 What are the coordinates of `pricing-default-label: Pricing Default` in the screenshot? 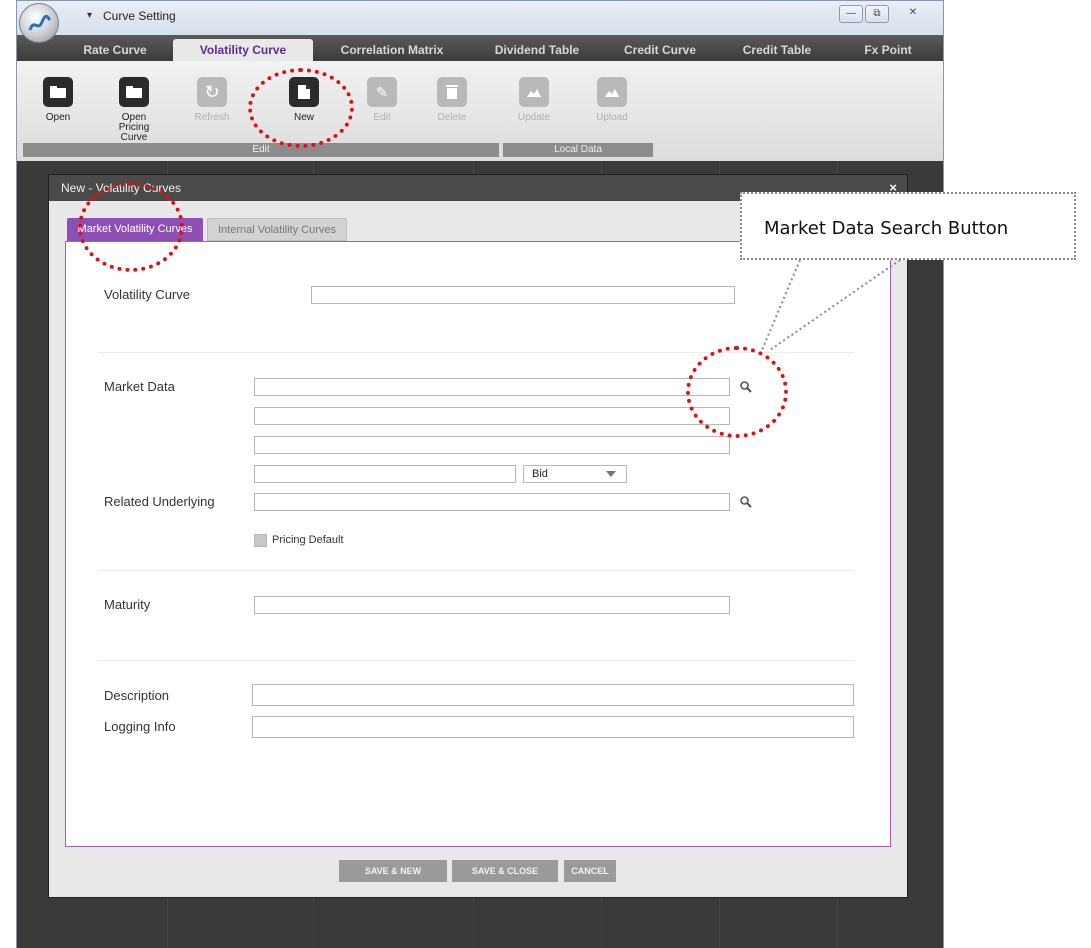 It's located at (308, 540).